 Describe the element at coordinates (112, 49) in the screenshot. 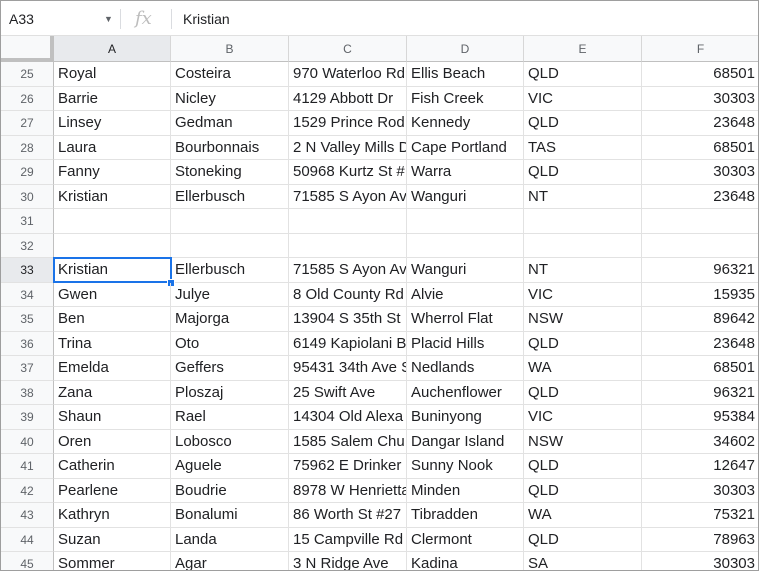

I see `column-header-a: A` at that location.